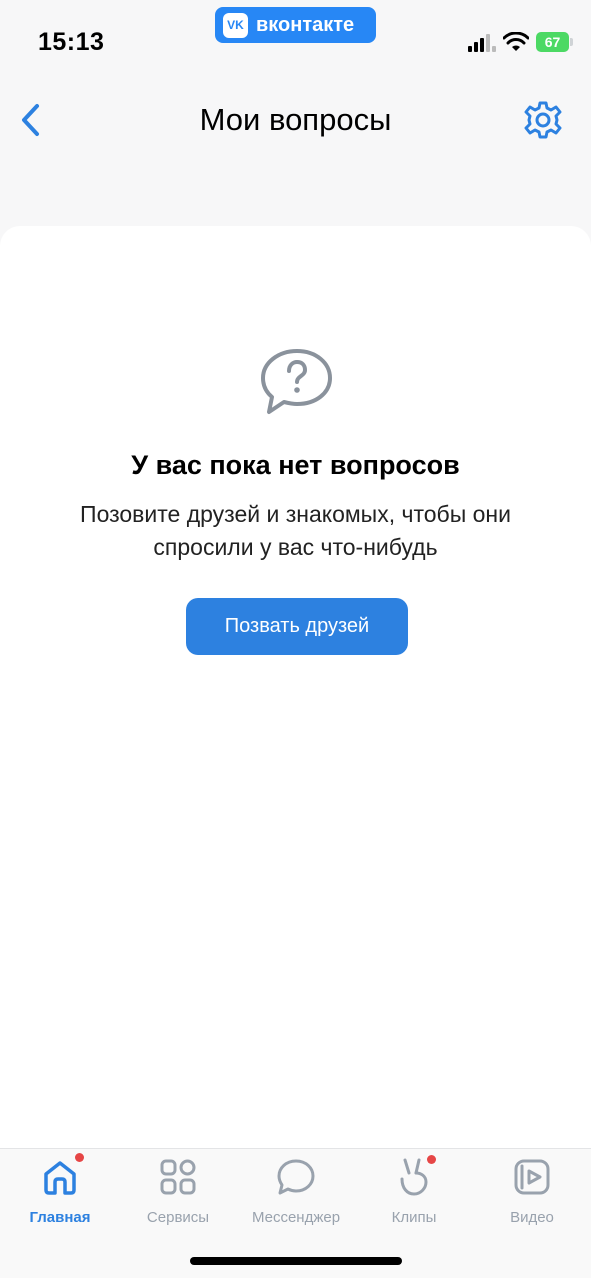 This screenshot has width=591, height=1278. I want to click on home-icon, so click(60, 1178).